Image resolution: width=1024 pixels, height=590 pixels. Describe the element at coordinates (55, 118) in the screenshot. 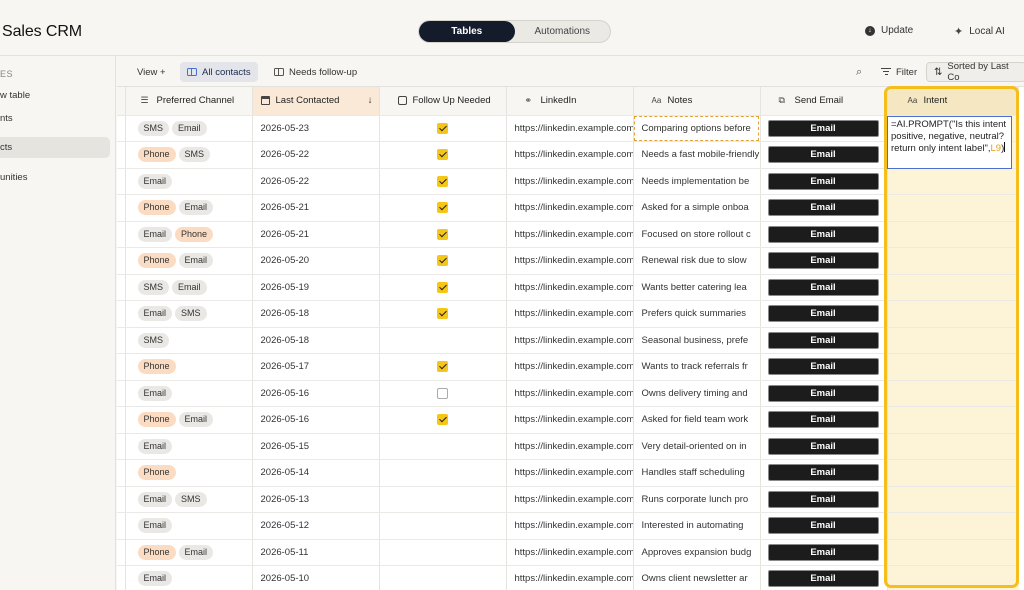

I see `sidebar-item-accounts: nts` at that location.